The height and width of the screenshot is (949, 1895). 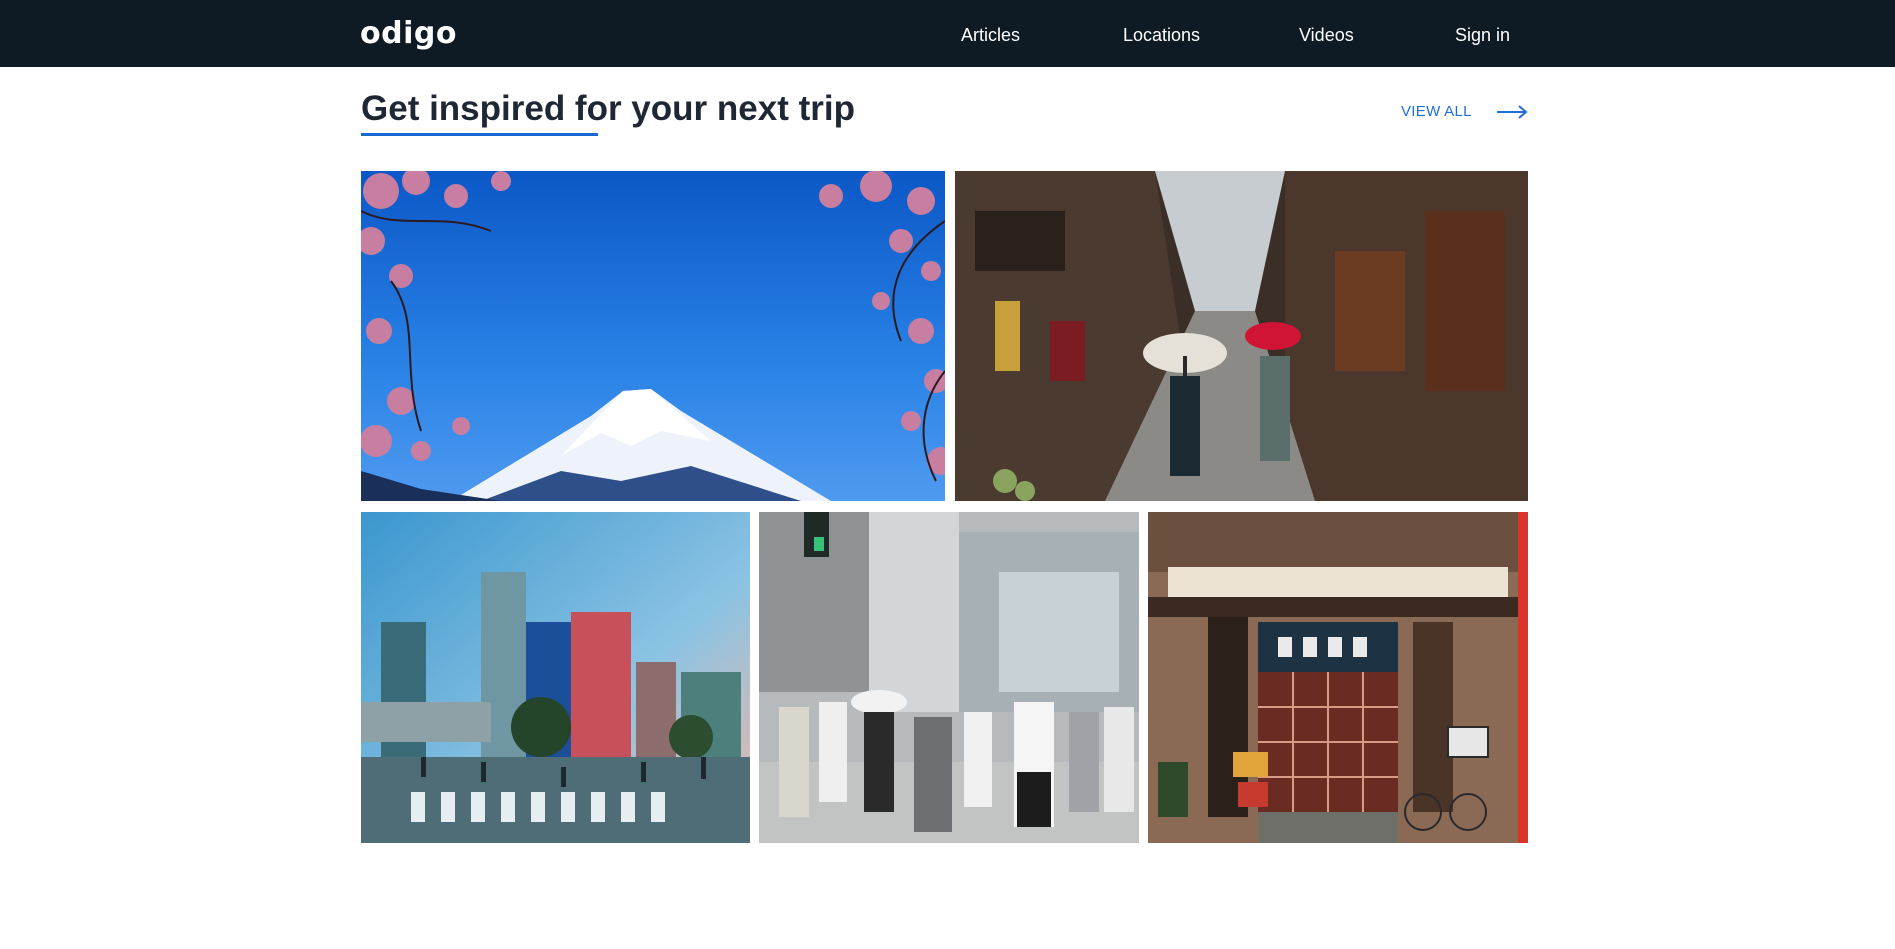 I want to click on kyoto-alley-image, so click(x=1241, y=336).